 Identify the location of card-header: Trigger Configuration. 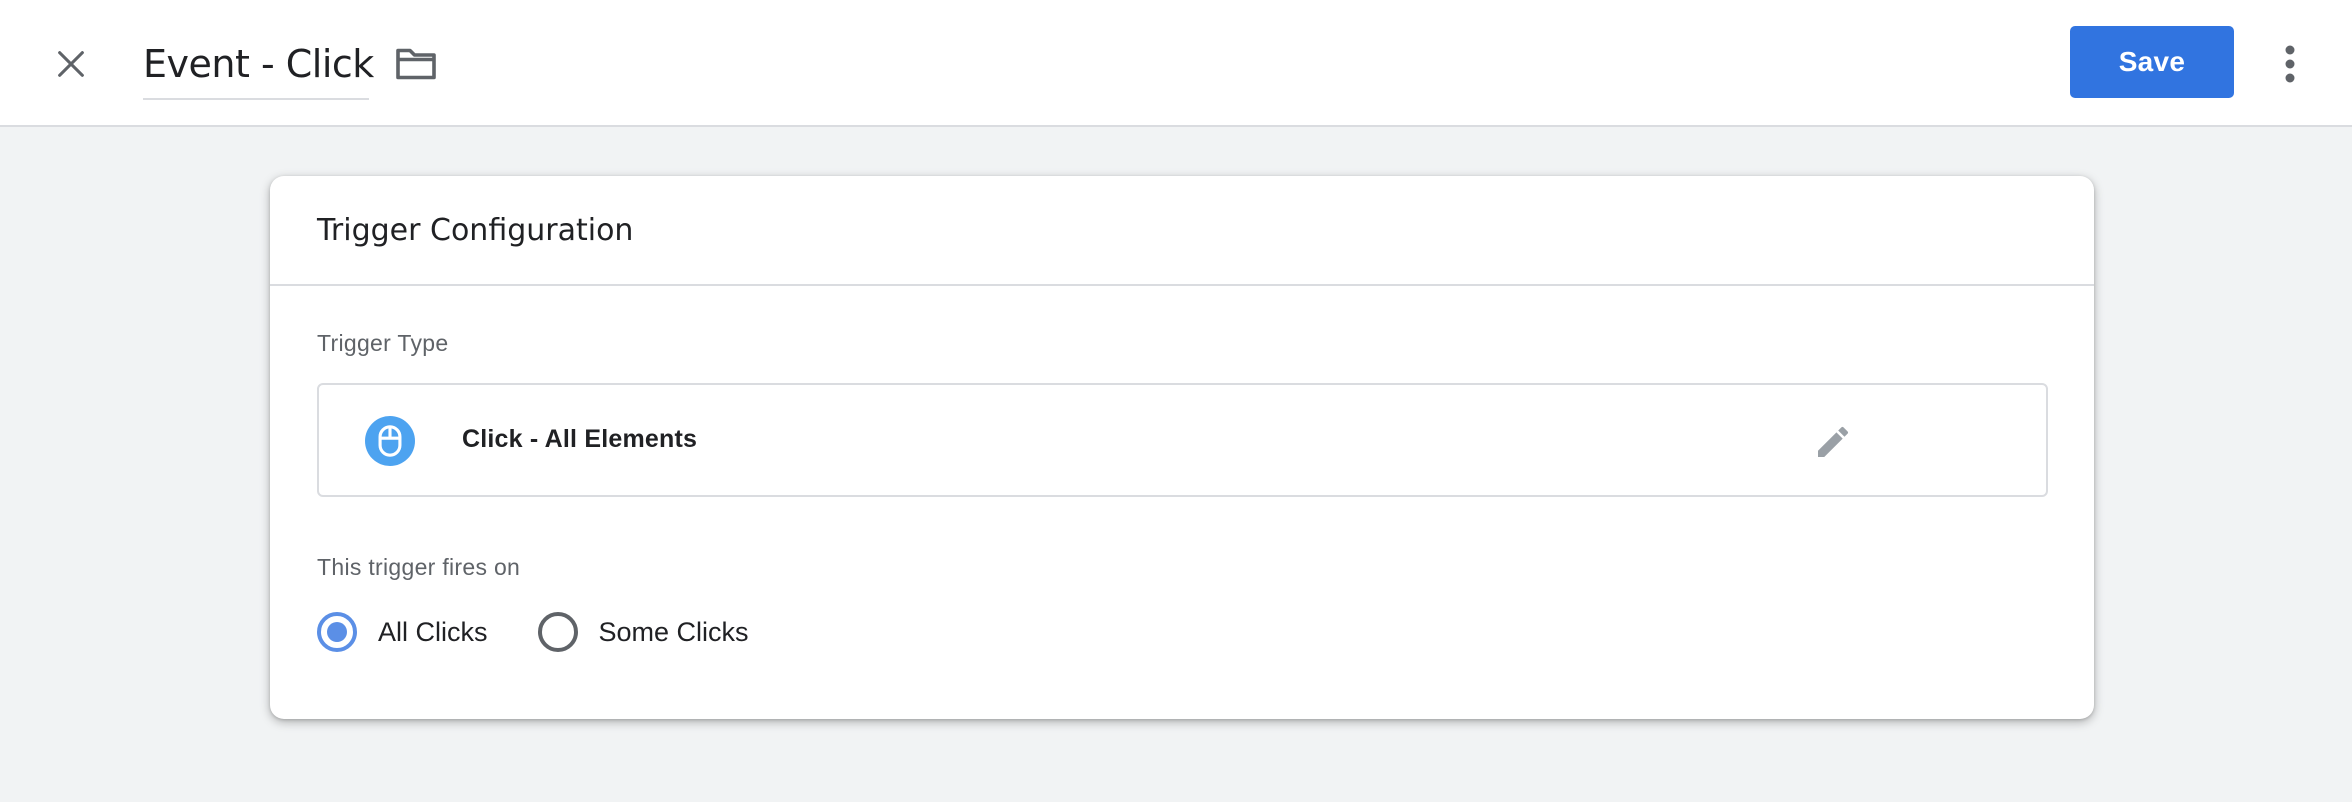
(1182, 231).